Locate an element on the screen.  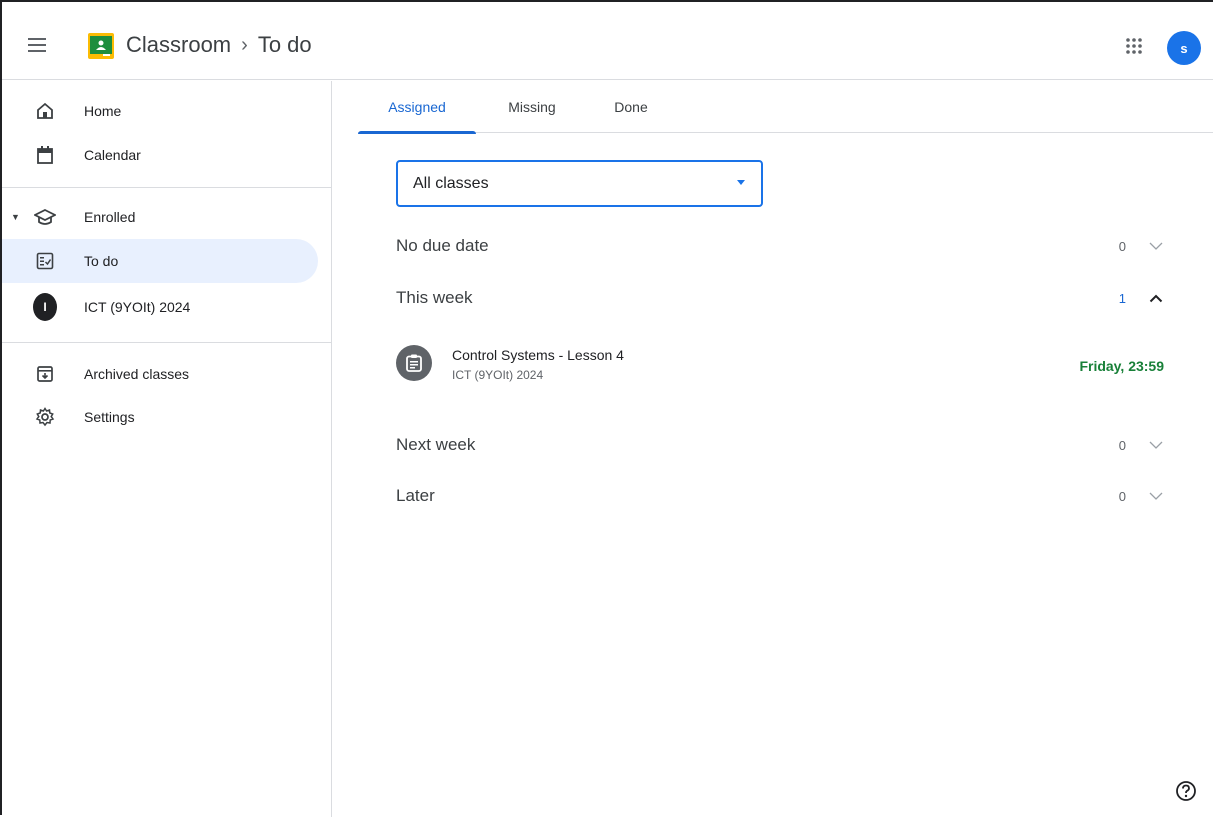
tab-bar: Assigned Missing Done is located at coordinates (785, 107).